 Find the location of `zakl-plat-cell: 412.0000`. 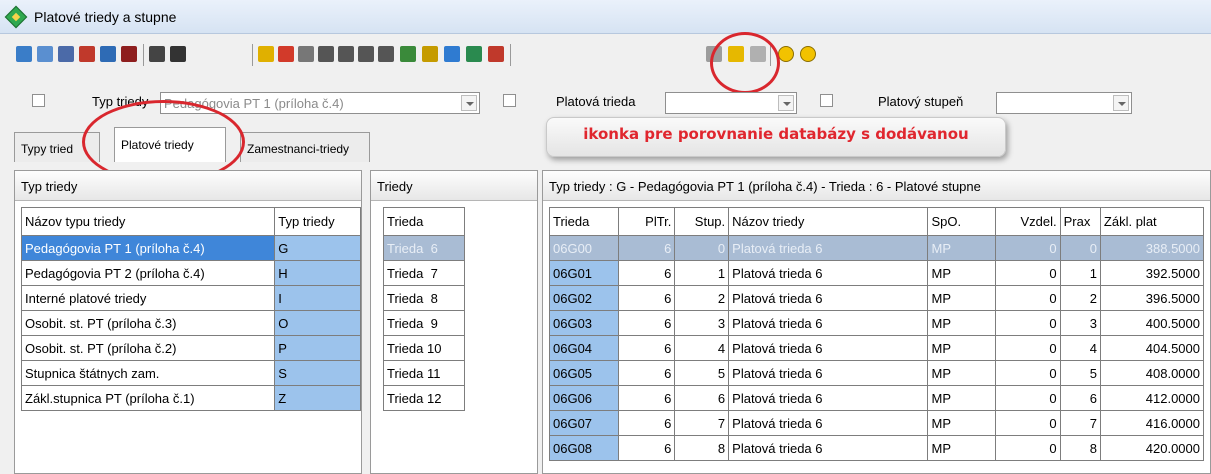

zakl-plat-cell: 412.0000 is located at coordinates (1152, 398).